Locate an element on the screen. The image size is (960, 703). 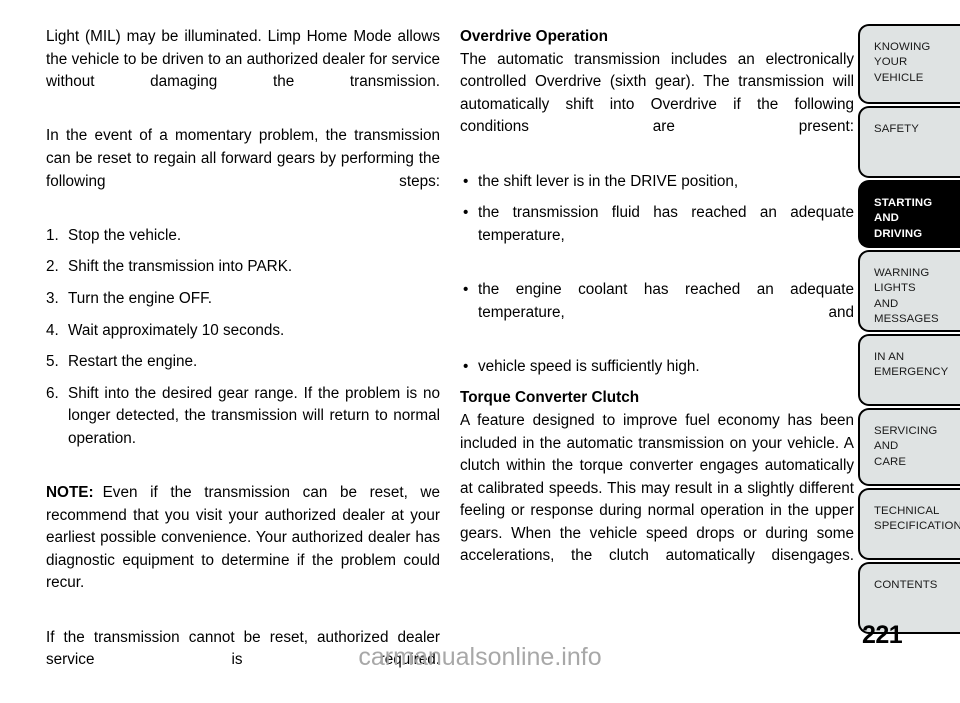
tab-label-line: SAFETY is located at coordinates (896, 129).